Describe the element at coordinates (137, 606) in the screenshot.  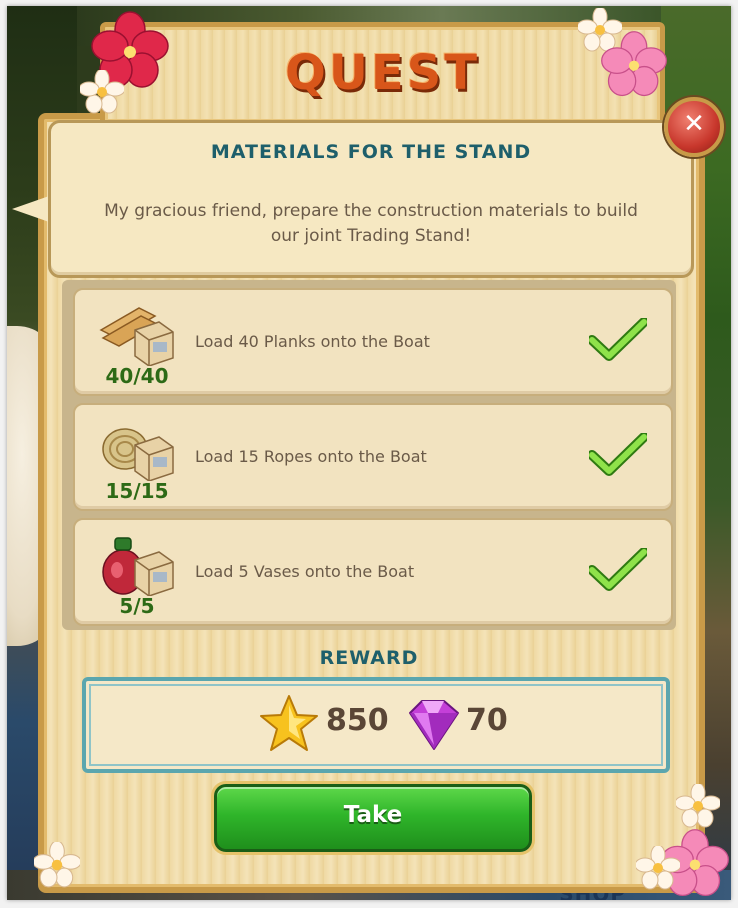
I see `task-progress: 5/5` at that location.